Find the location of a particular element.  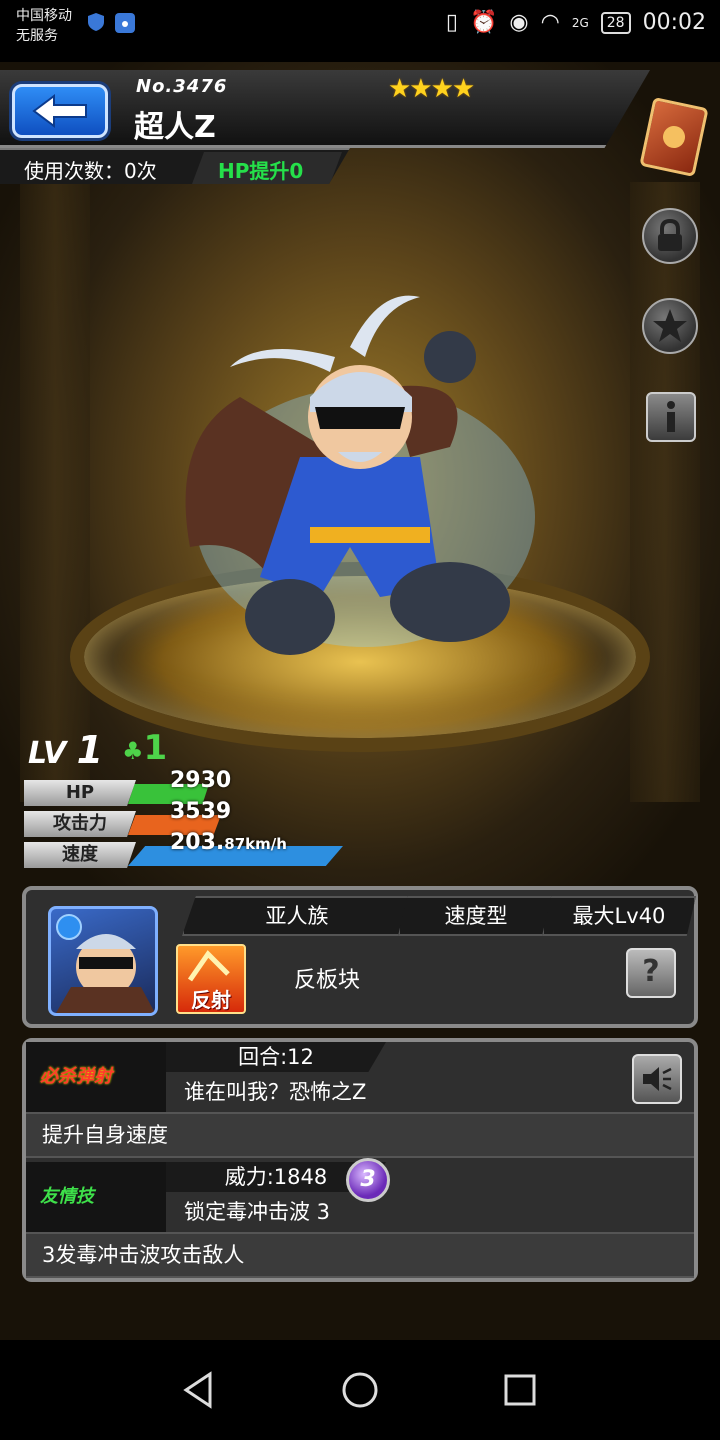

luck-value: 1 is located at coordinates (155, 748).